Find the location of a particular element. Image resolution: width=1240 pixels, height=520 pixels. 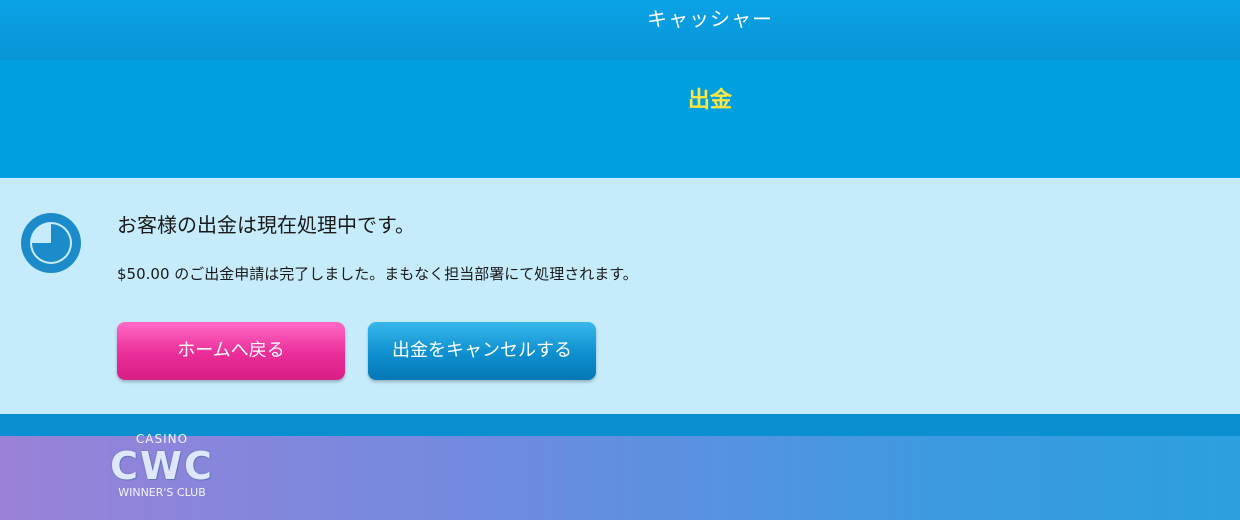

casino-logo: CASINO CWC WINNER'S CLUB is located at coordinates (162, 468).